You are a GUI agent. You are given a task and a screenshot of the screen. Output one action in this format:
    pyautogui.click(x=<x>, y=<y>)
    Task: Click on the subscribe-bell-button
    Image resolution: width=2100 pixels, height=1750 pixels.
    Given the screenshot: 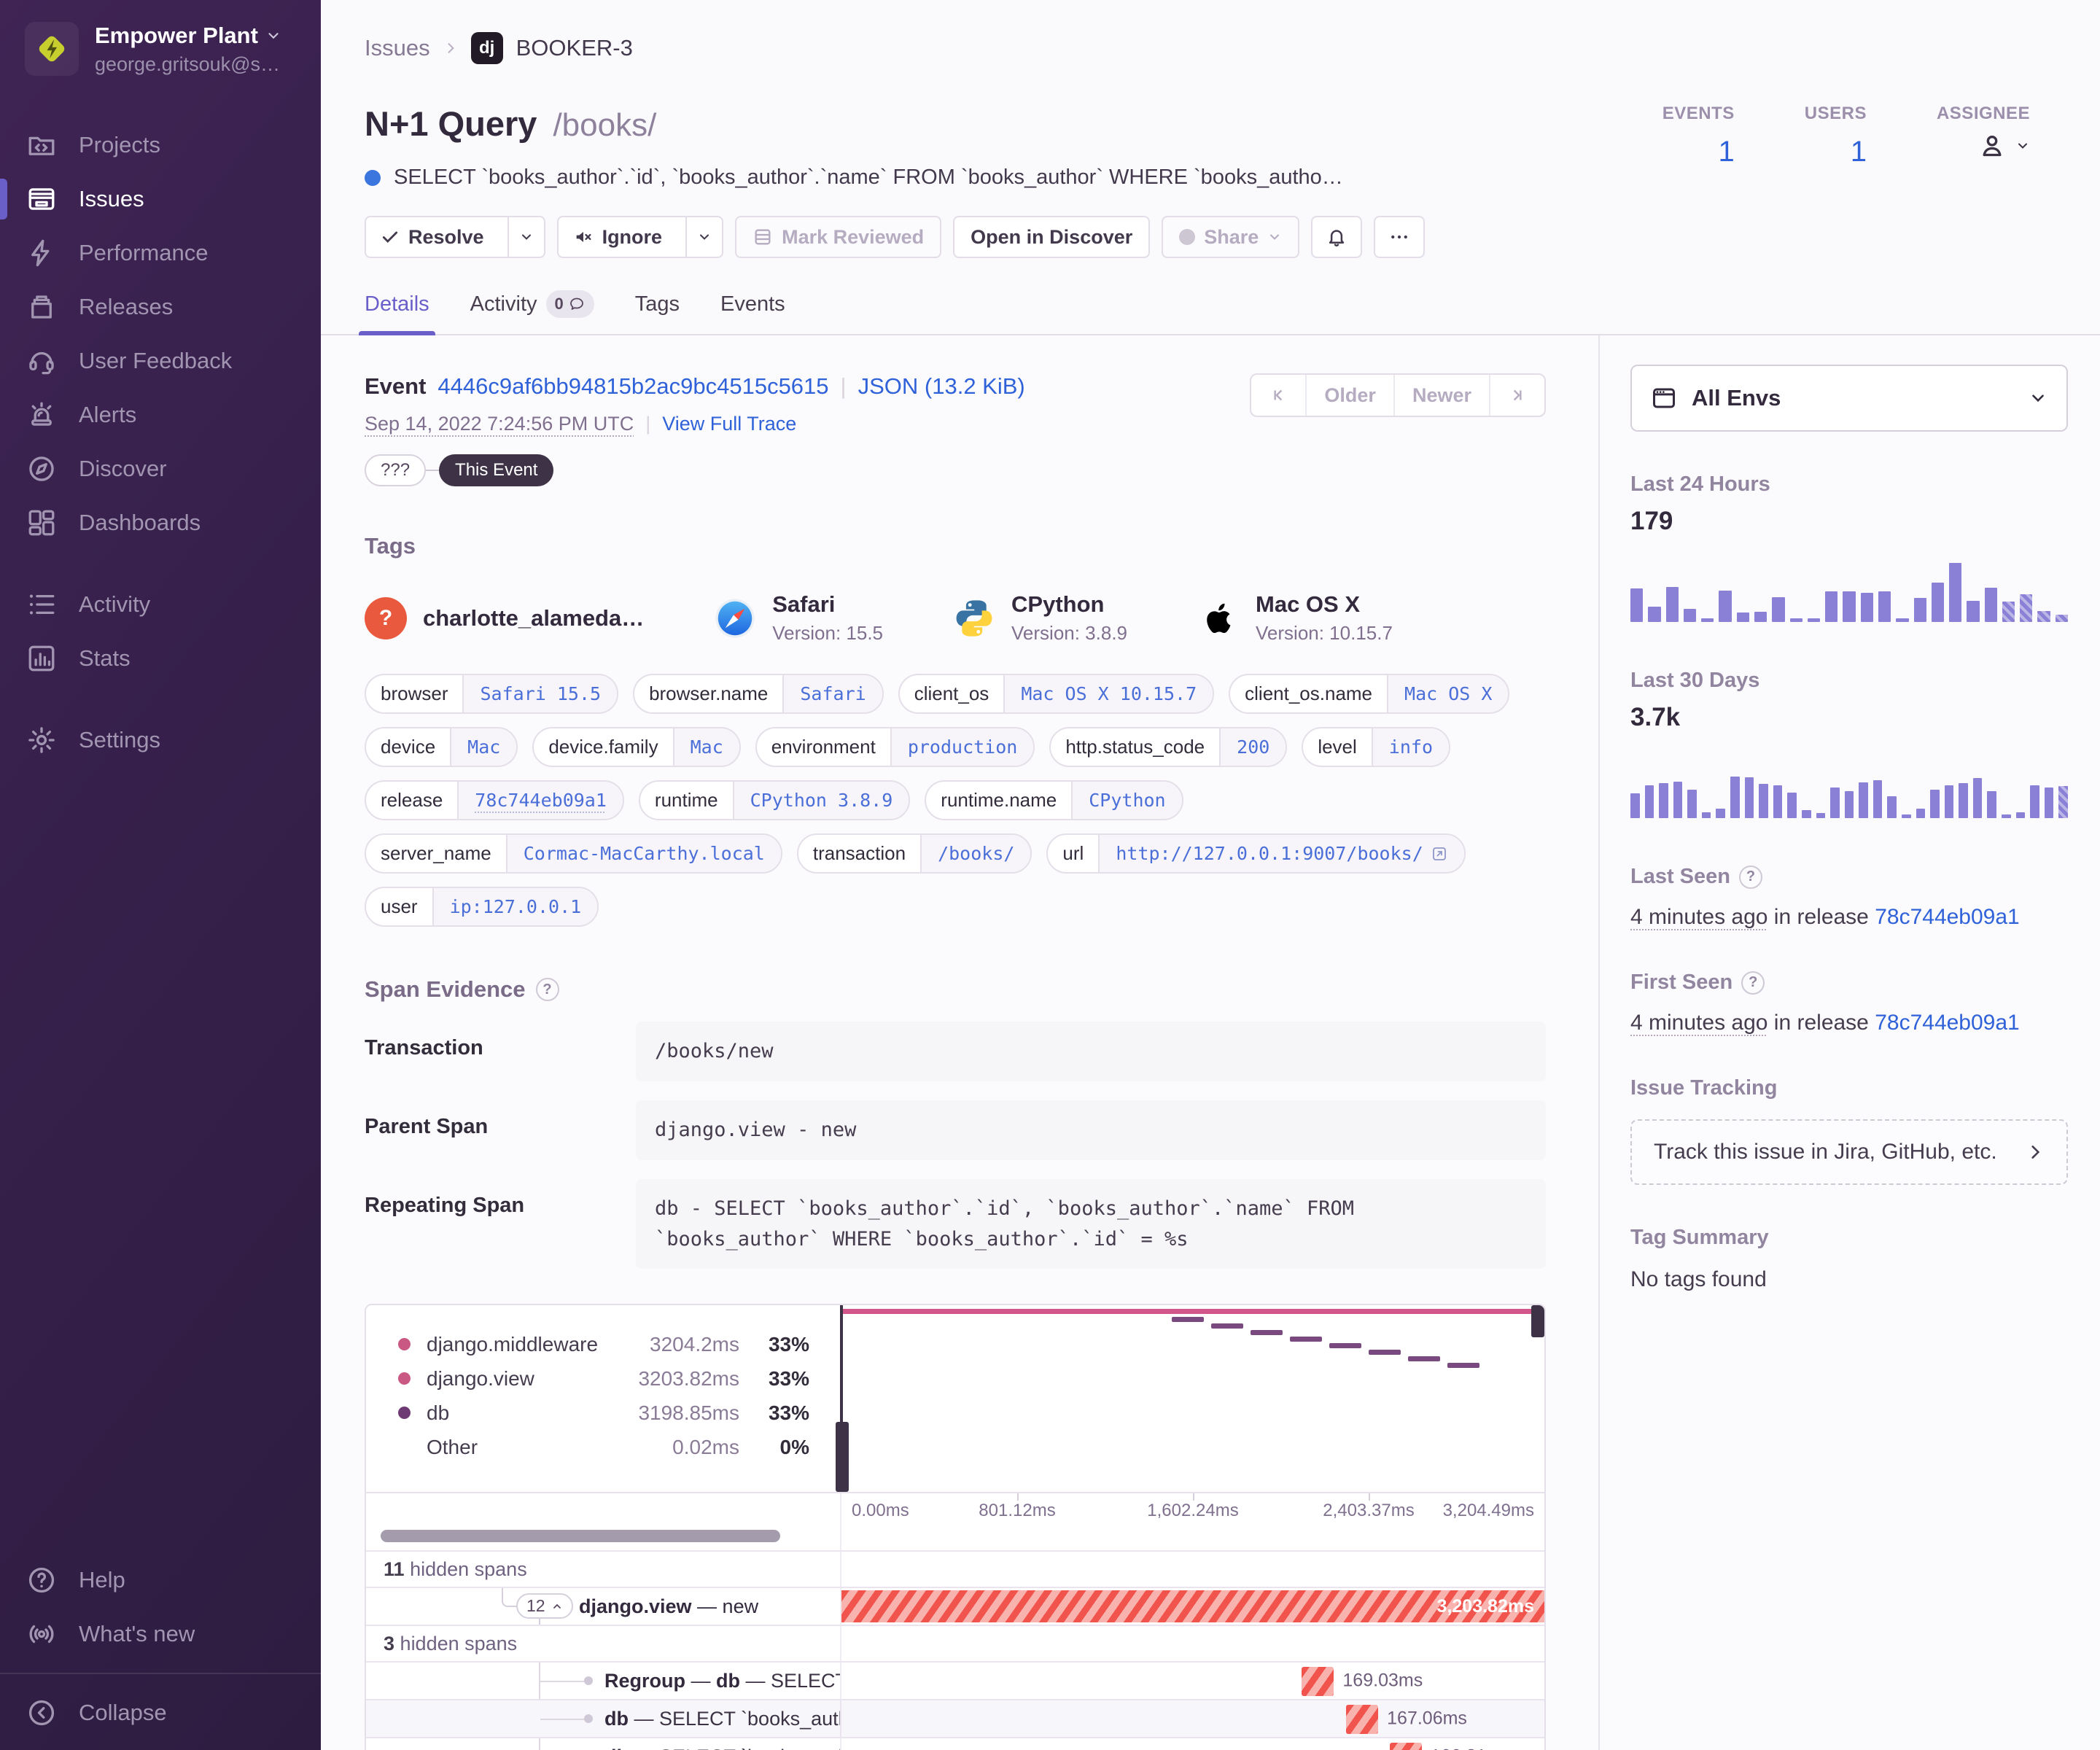 What is the action you would take?
    pyautogui.click(x=1337, y=237)
    